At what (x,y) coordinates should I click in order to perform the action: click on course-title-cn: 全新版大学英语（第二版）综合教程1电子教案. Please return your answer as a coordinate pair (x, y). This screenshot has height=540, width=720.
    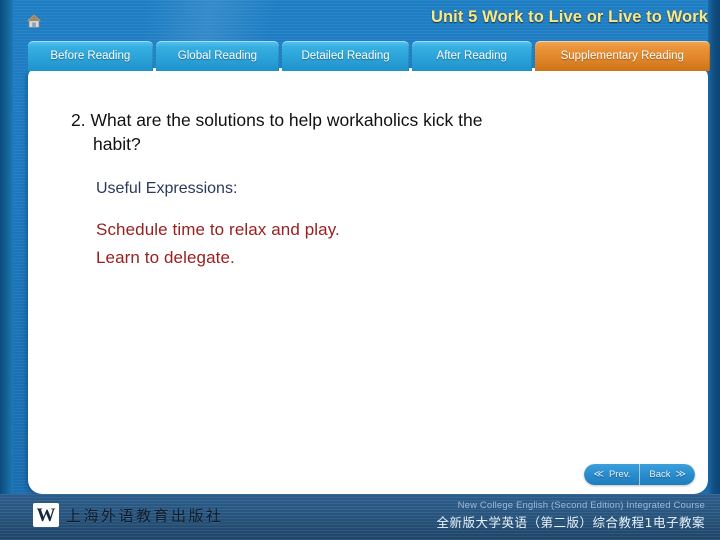
    Looking at the image, I should click on (570, 522).